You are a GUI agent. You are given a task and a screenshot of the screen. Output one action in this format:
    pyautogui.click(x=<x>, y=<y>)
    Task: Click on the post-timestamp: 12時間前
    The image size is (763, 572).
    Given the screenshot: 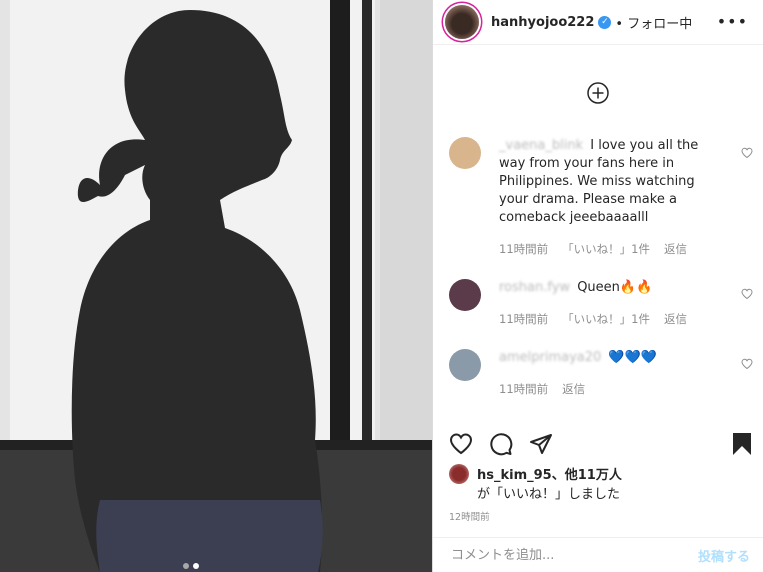 What is the action you would take?
    pyautogui.click(x=469, y=516)
    